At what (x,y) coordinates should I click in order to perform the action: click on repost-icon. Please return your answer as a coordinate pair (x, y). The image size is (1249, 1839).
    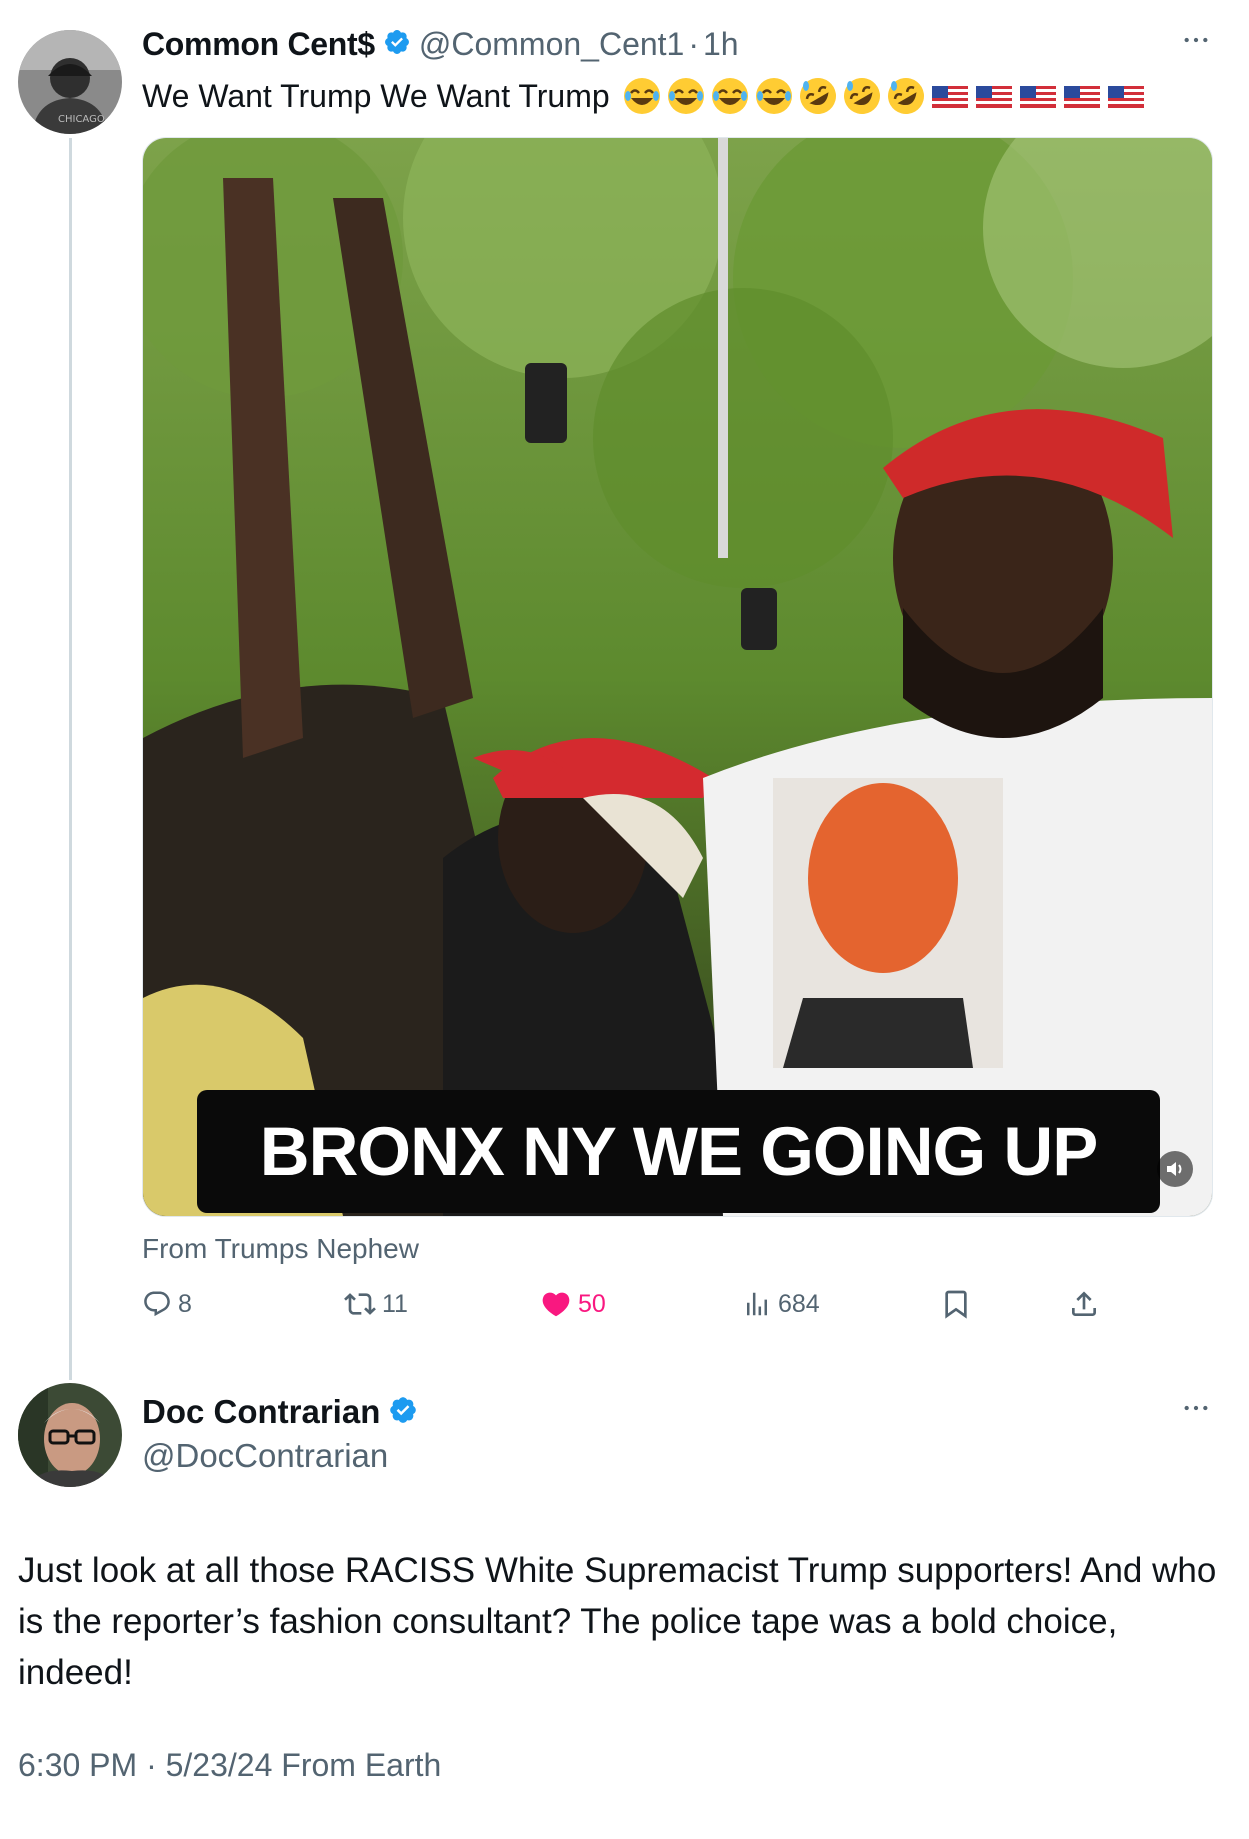
    Looking at the image, I should click on (360, 1304).